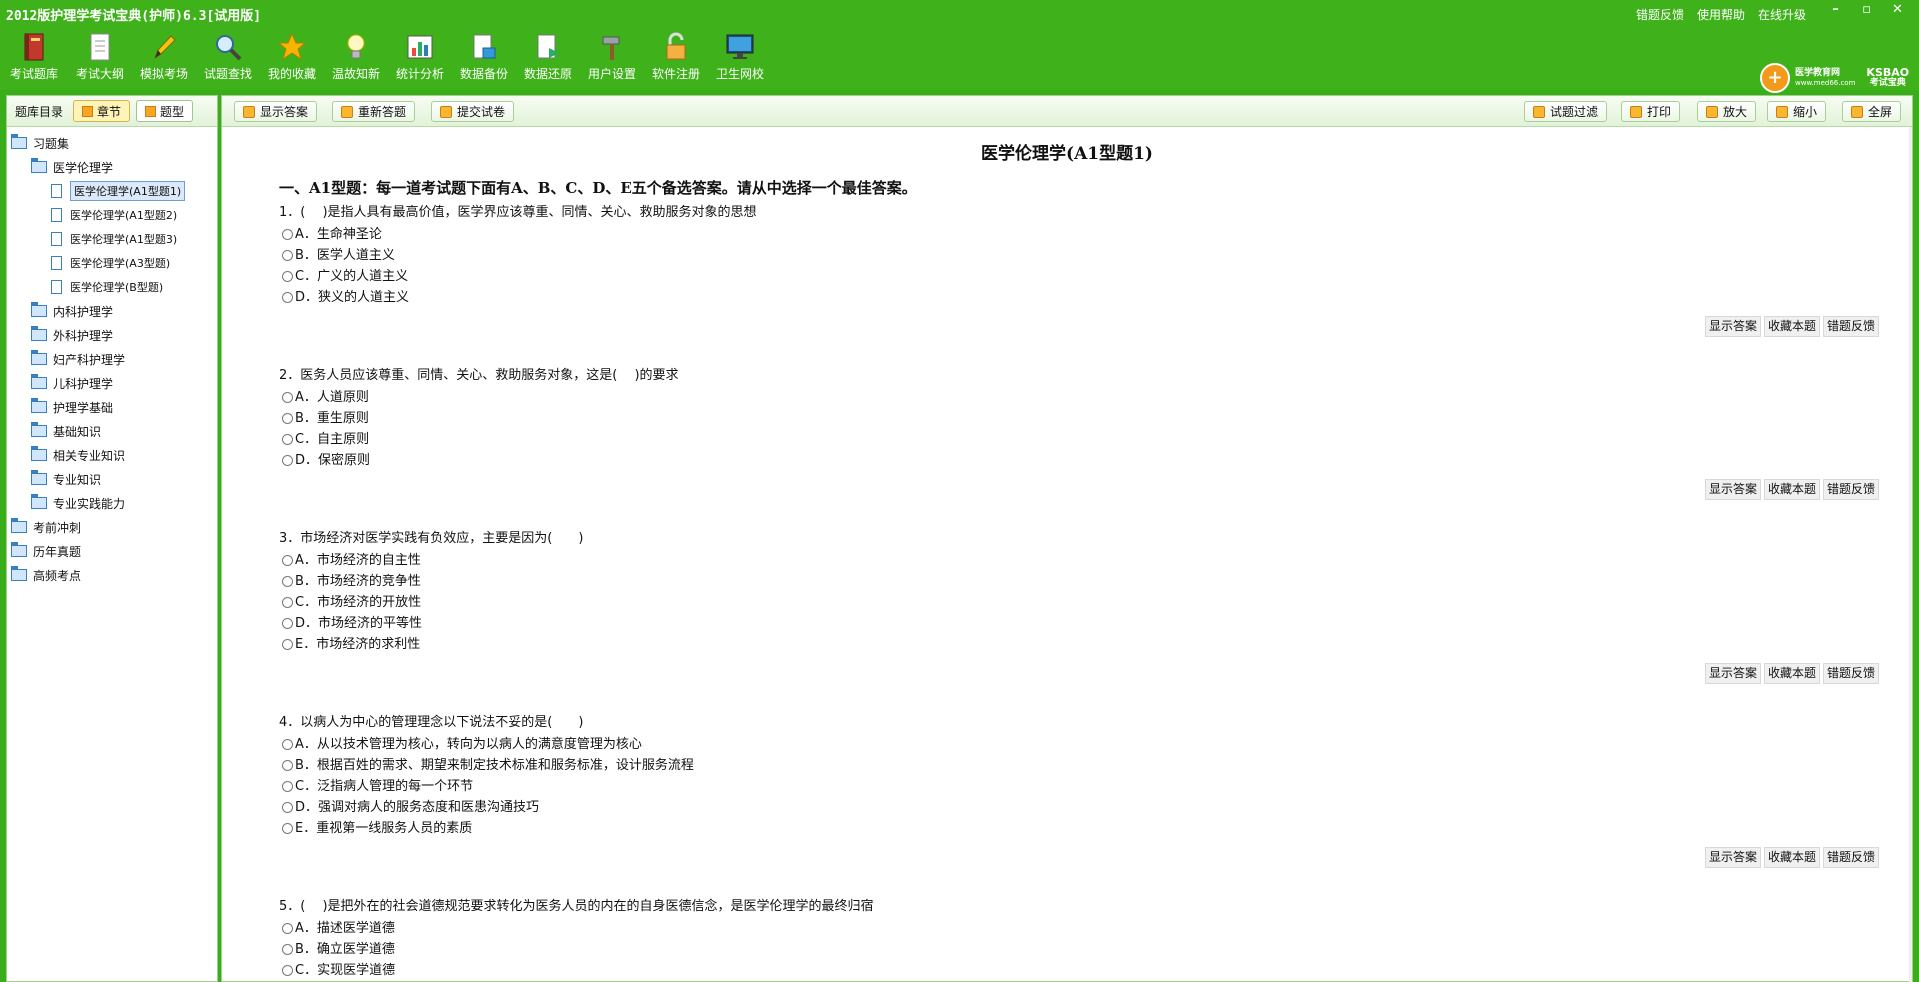 Image resolution: width=1919 pixels, height=982 pixels. I want to click on tree-node: 高频考点, so click(112, 575).